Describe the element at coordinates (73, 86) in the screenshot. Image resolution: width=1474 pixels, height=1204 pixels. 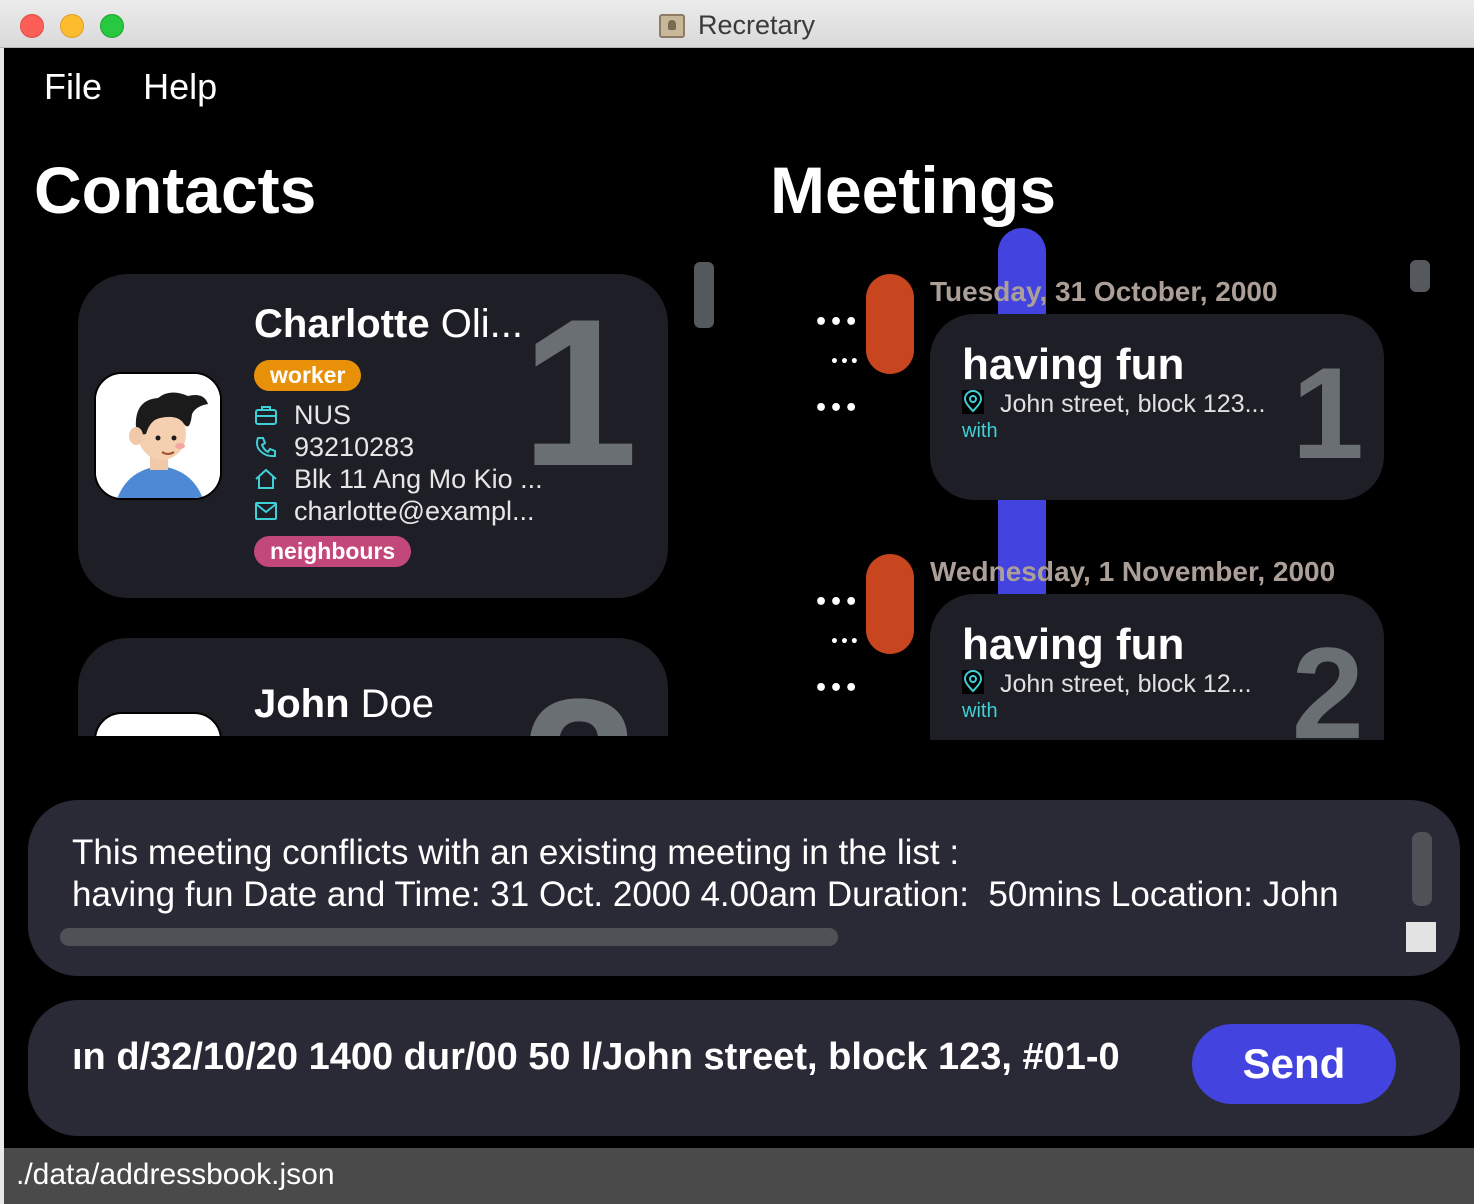
I see `menu-file: File` at that location.